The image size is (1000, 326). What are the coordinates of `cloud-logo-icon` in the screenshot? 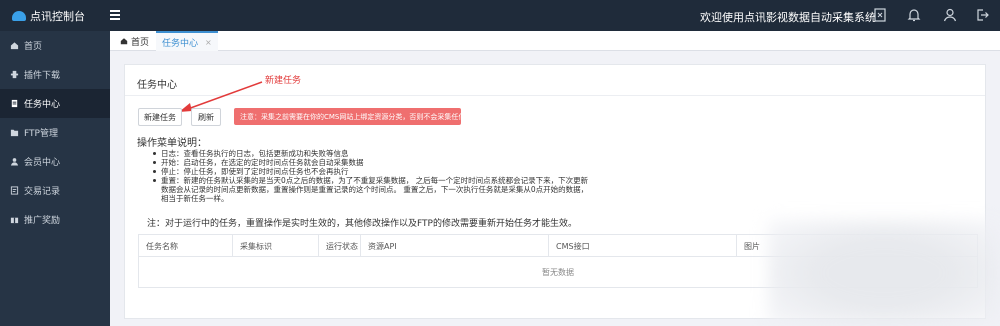 It's located at (19, 15).